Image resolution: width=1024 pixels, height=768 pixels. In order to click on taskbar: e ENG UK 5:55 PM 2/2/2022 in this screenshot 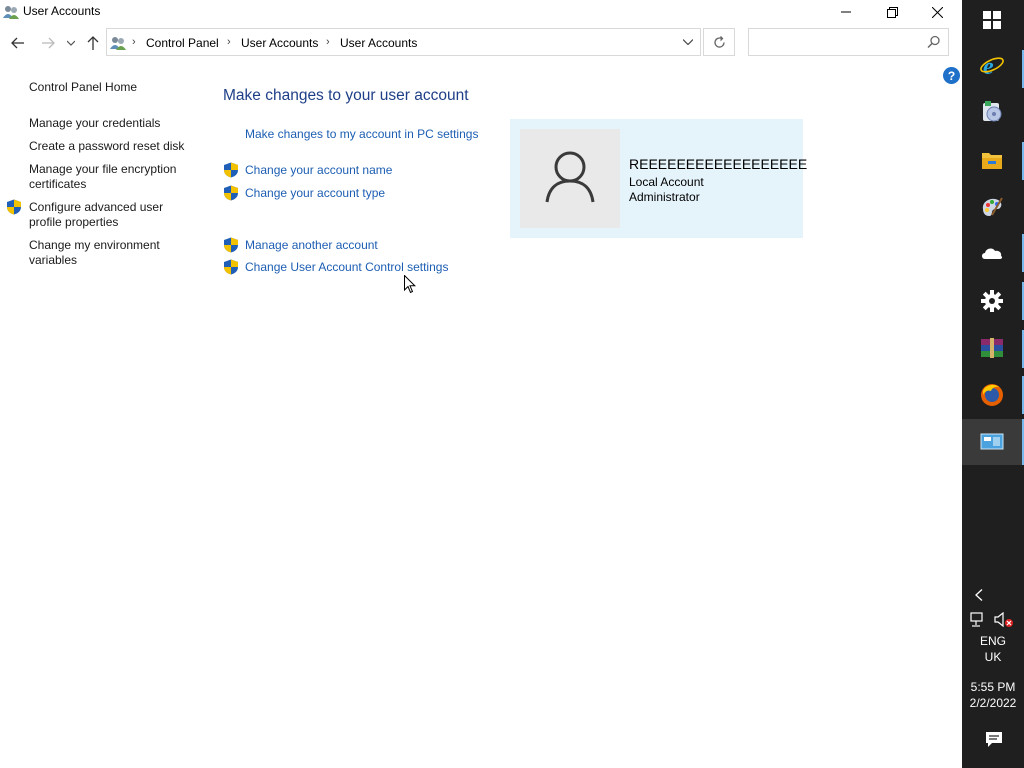, I will do `click(993, 384)`.